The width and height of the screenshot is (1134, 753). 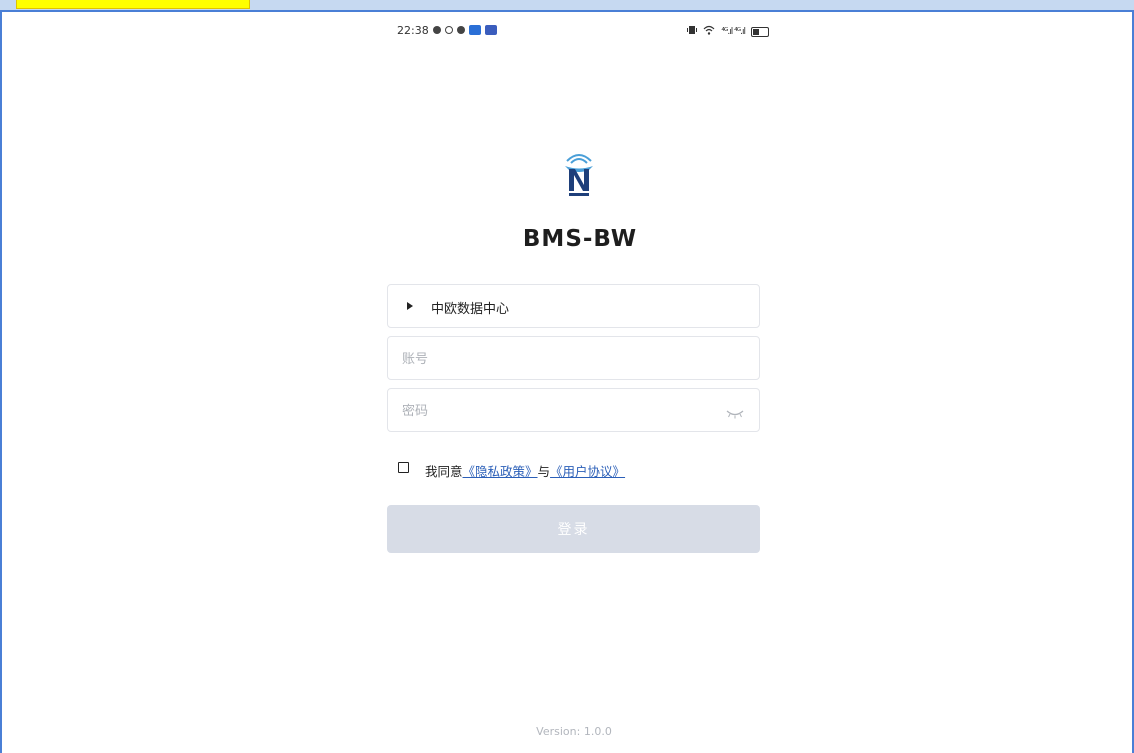 I want to click on user-agreement-link: 《用户协议》, so click(x=587, y=471).